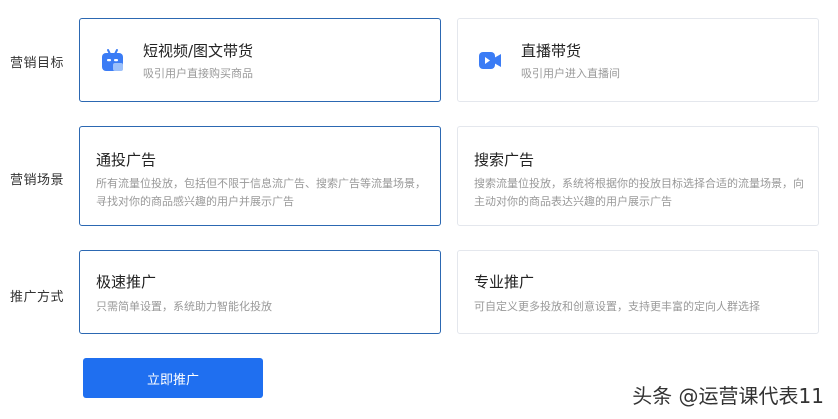 The width and height of the screenshot is (838, 419). What do you see at coordinates (504, 282) in the screenshot?
I see `method-option-title: 专业推广` at bounding box center [504, 282].